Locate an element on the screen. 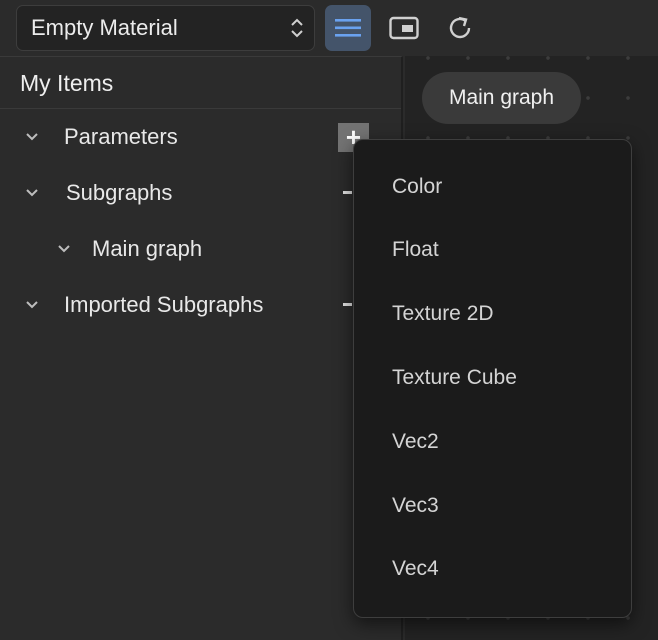 This screenshot has height=640, width=658. list-view-icon is located at coordinates (348, 28).